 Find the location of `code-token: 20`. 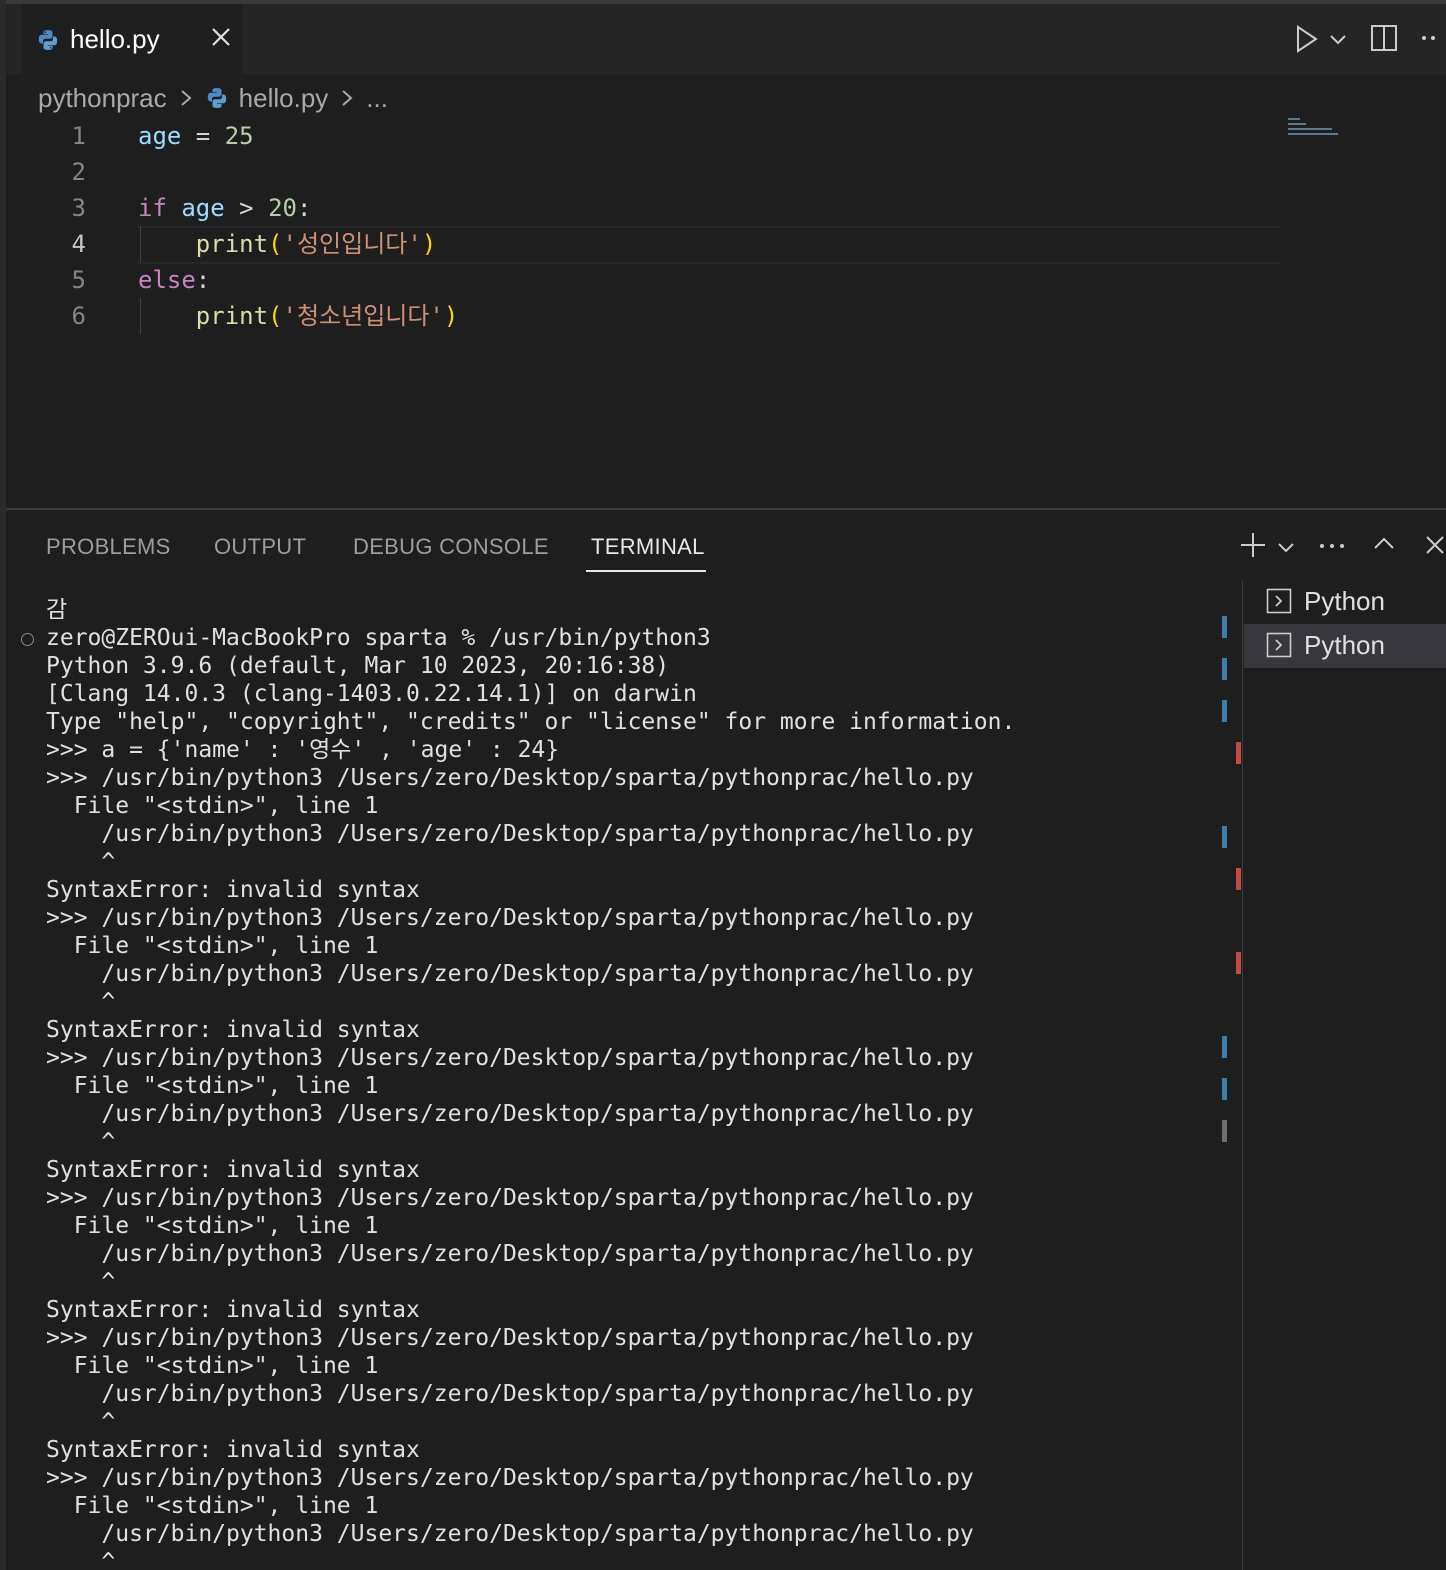

code-token: 20 is located at coordinates (282, 208).